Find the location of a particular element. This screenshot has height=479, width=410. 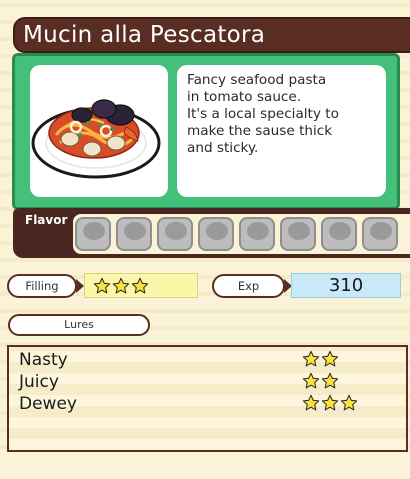

lure-row: Dewey is located at coordinates (209, 404).